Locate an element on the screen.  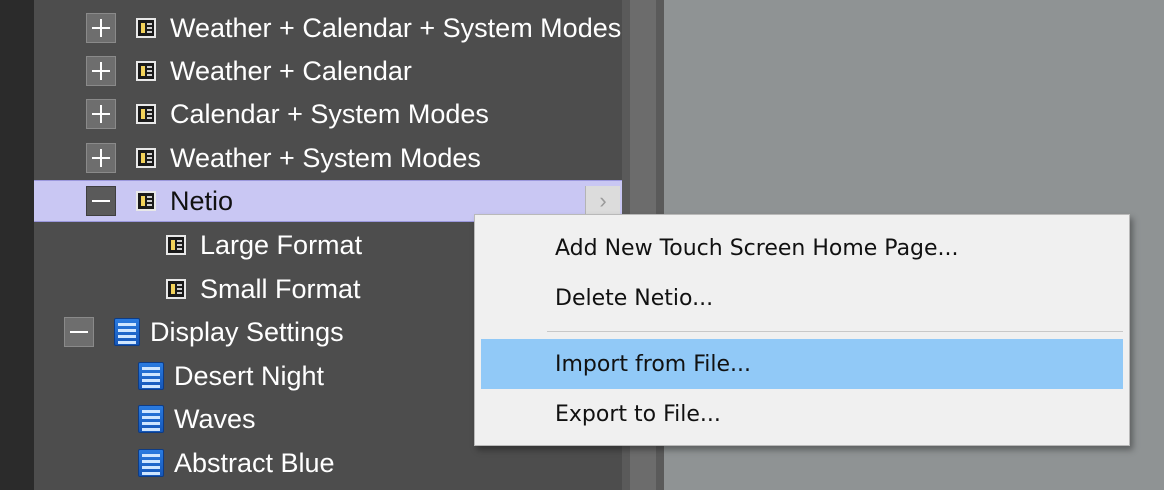
tree-item-abstract-blue: Abstract Blue is located at coordinates (328, 463).